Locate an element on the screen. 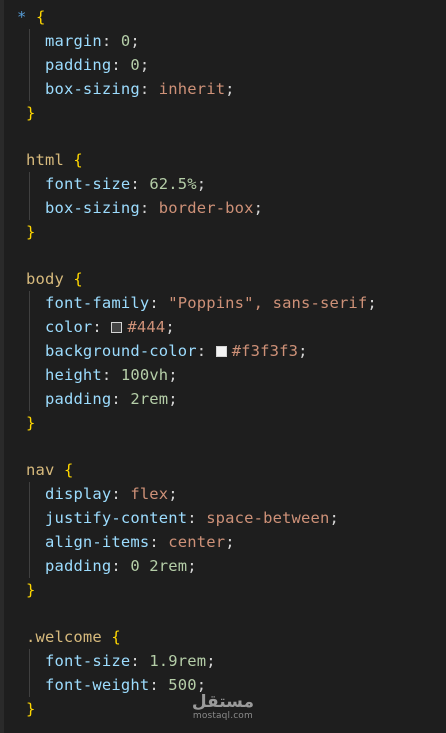  css-selector: html is located at coordinates (45, 160).